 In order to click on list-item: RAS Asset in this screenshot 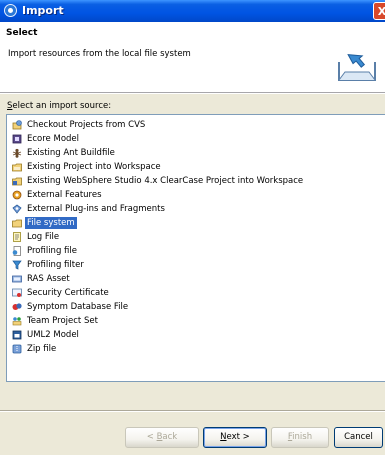, I will do `click(158, 279)`.